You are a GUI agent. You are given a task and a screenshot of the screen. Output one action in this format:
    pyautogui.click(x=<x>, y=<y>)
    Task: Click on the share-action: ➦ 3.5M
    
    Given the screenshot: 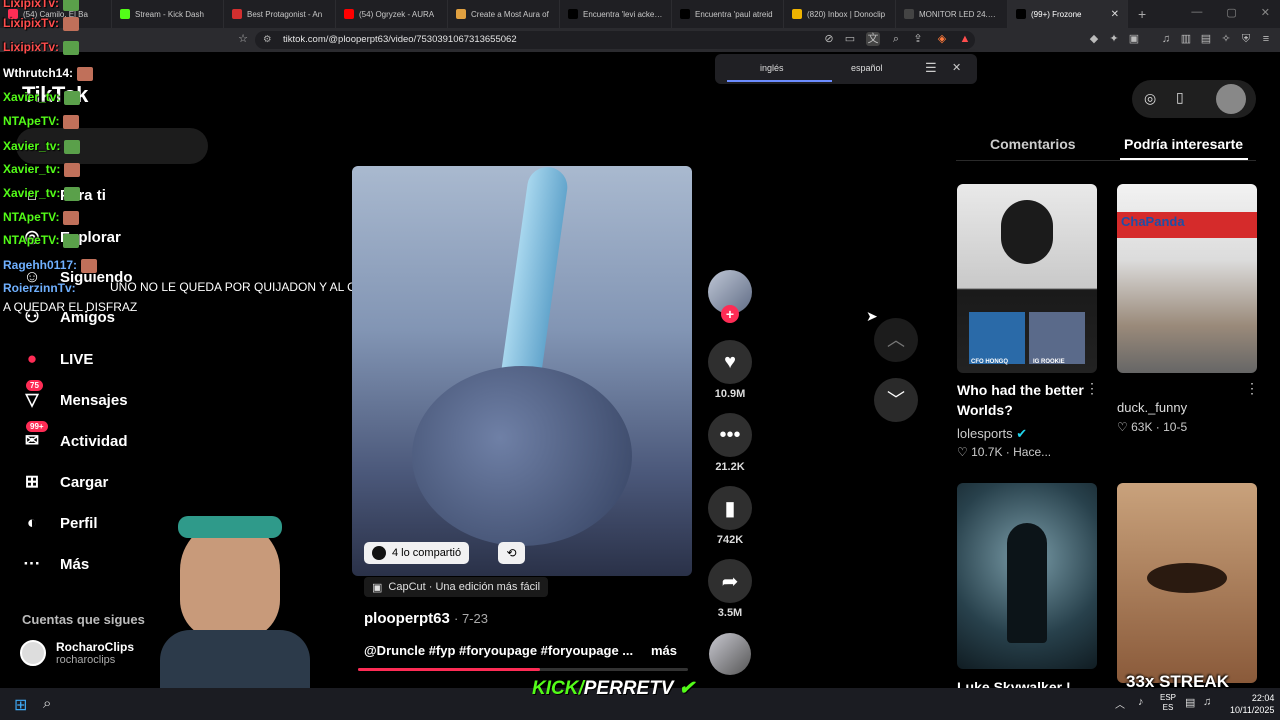 What is the action you would take?
    pyautogui.click(x=730, y=589)
    